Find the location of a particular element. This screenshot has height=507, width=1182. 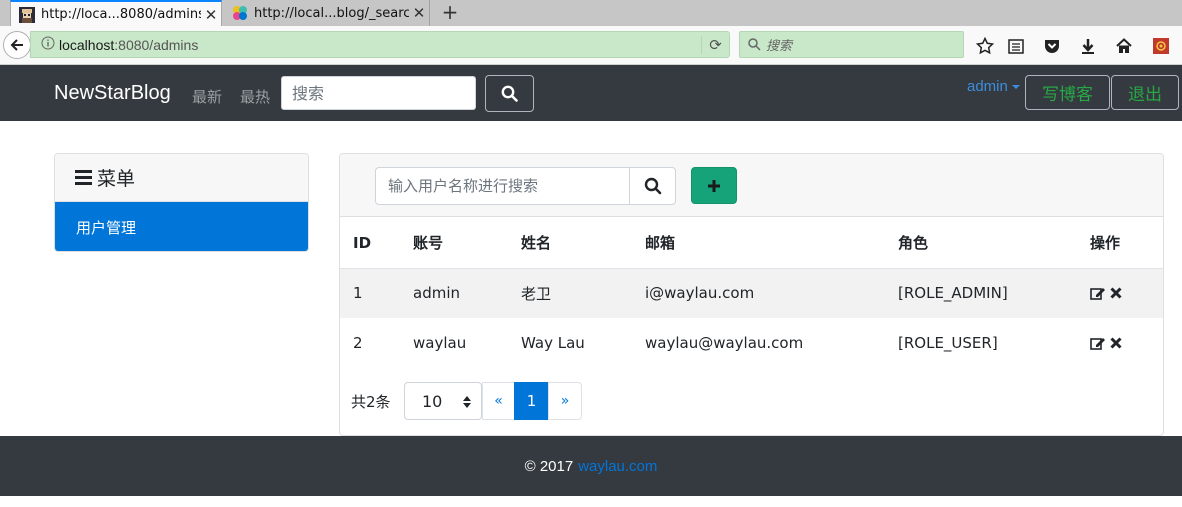

cell-name: 老卫 is located at coordinates (583, 293).